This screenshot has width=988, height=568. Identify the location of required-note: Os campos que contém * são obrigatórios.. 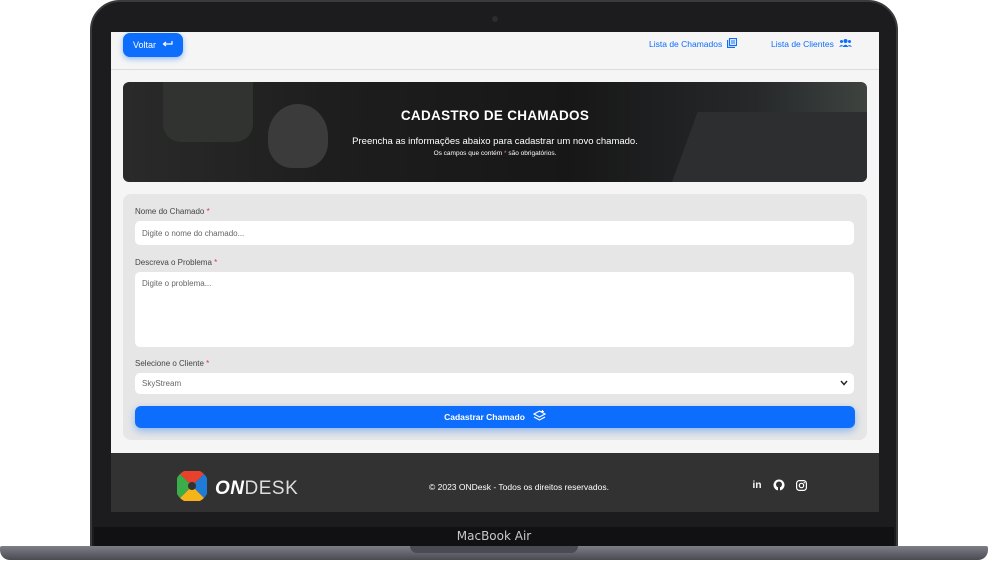
(495, 153).